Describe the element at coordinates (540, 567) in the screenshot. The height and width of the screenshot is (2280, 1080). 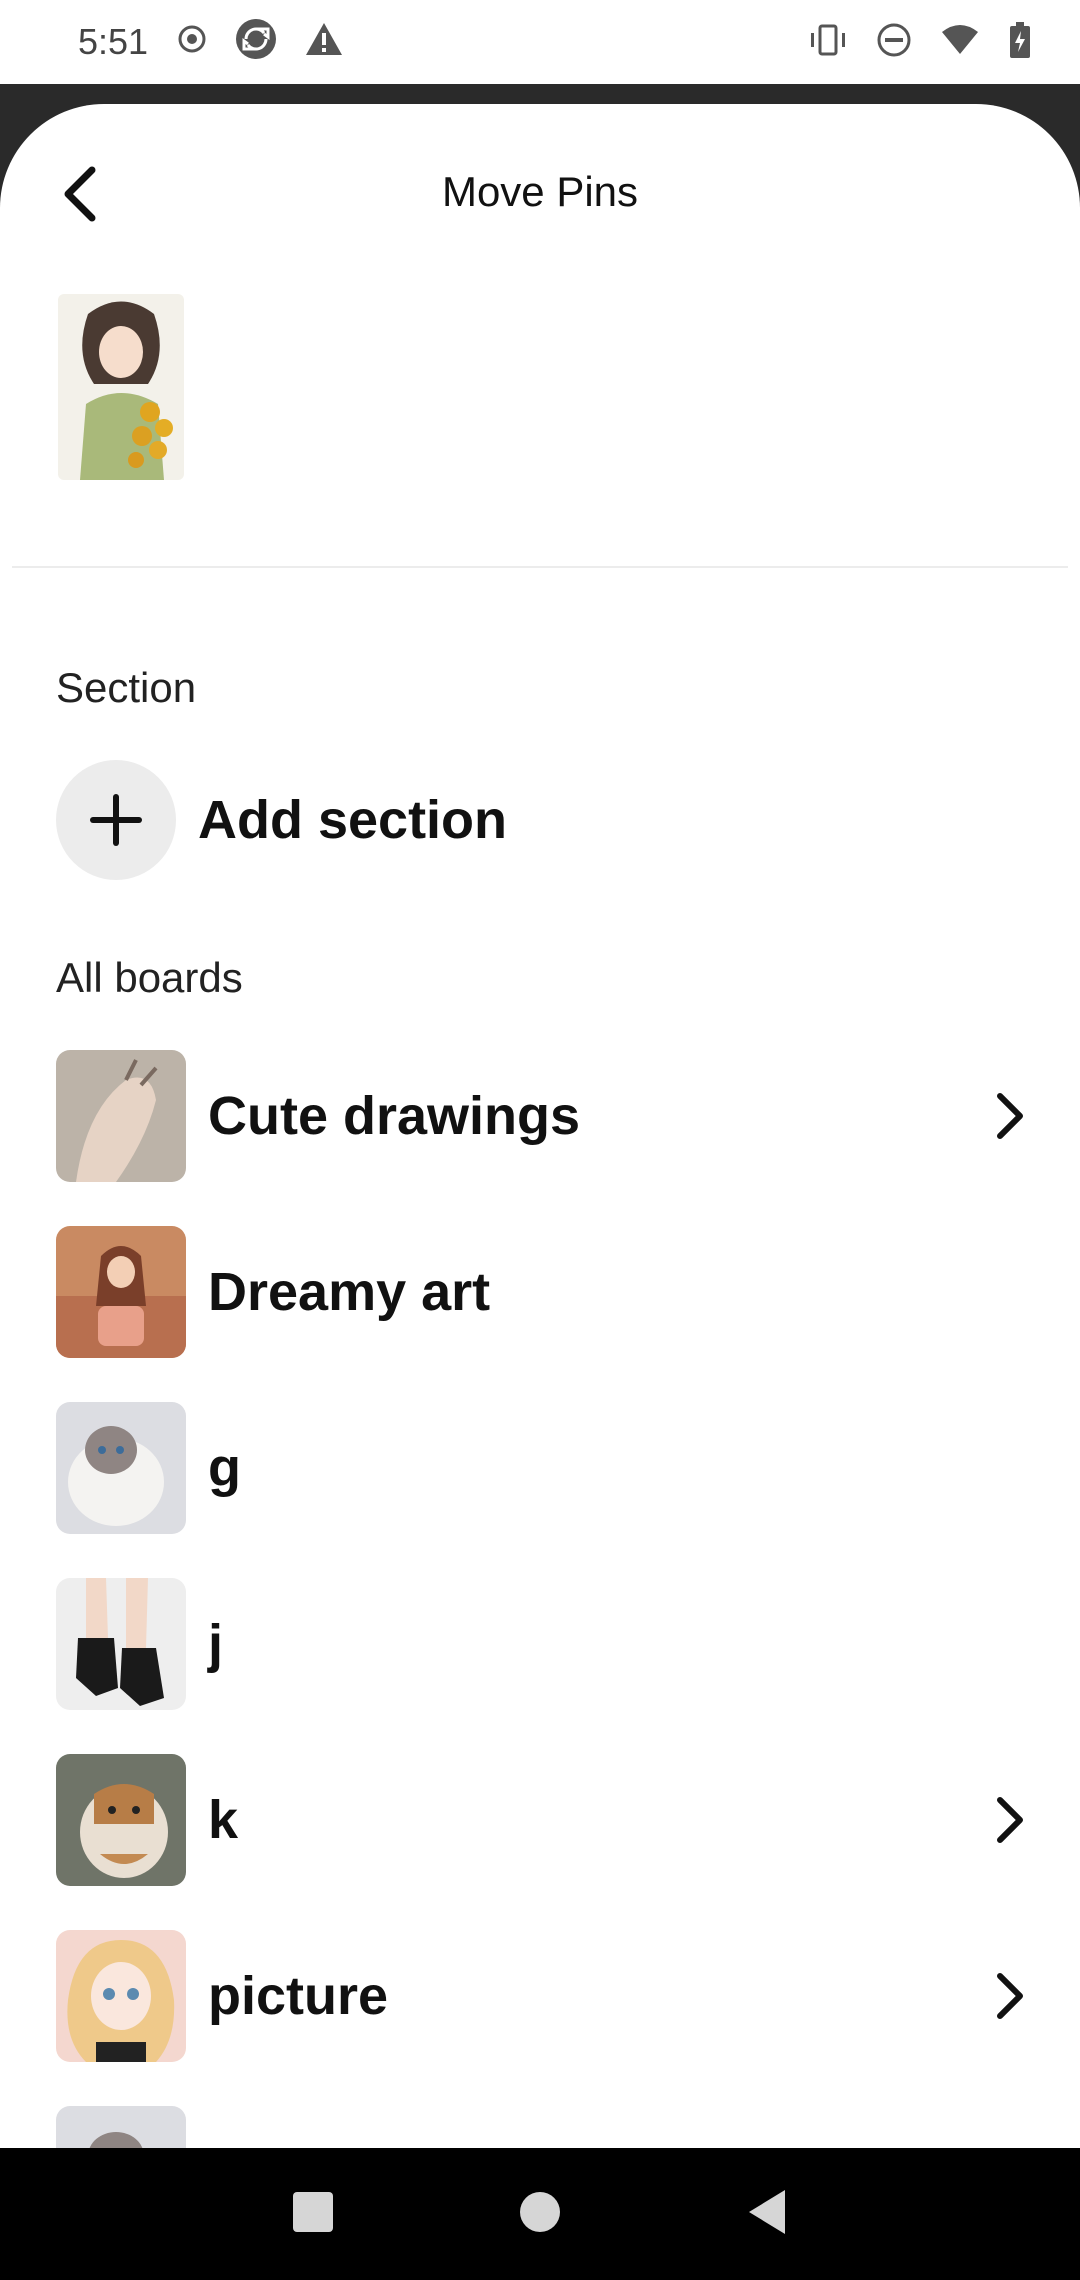
I see `divider` at that location.